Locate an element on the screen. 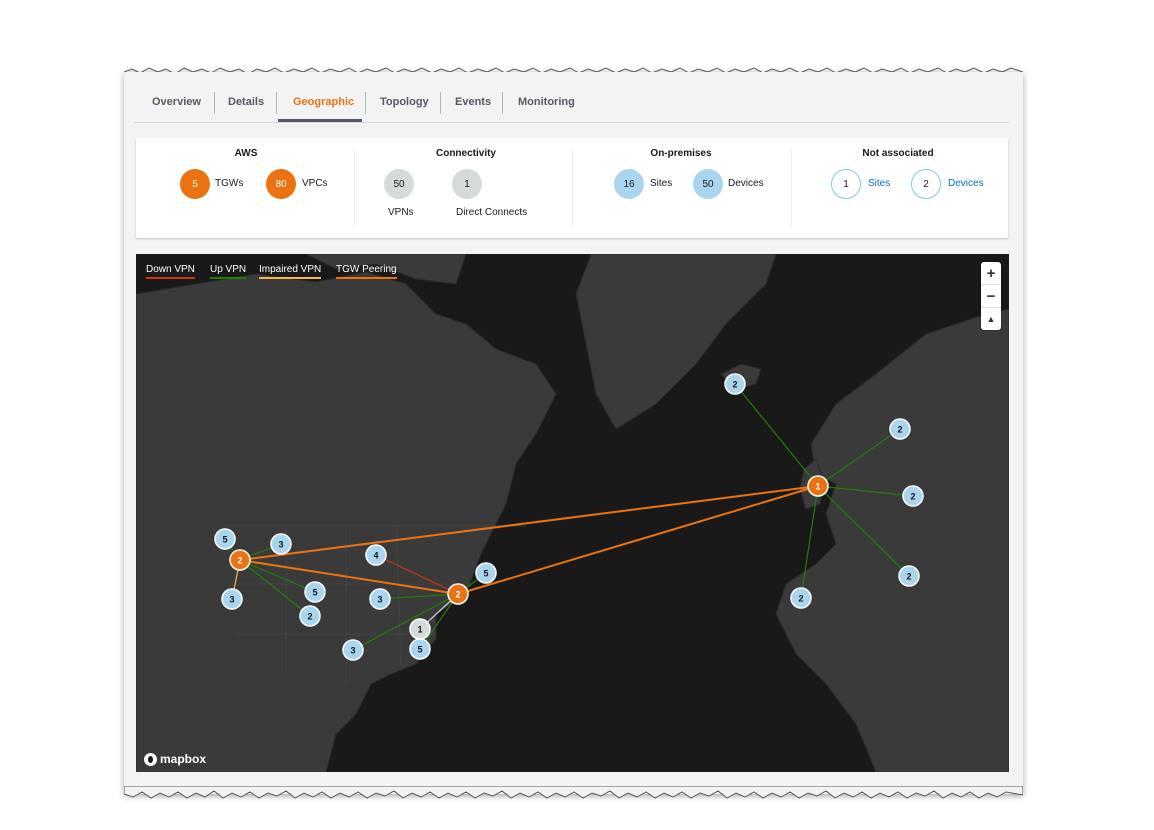 Image resolution: width=1154 pixels, height=830 pixels. zoom-in-button: + is located at coordinates (991, 273).